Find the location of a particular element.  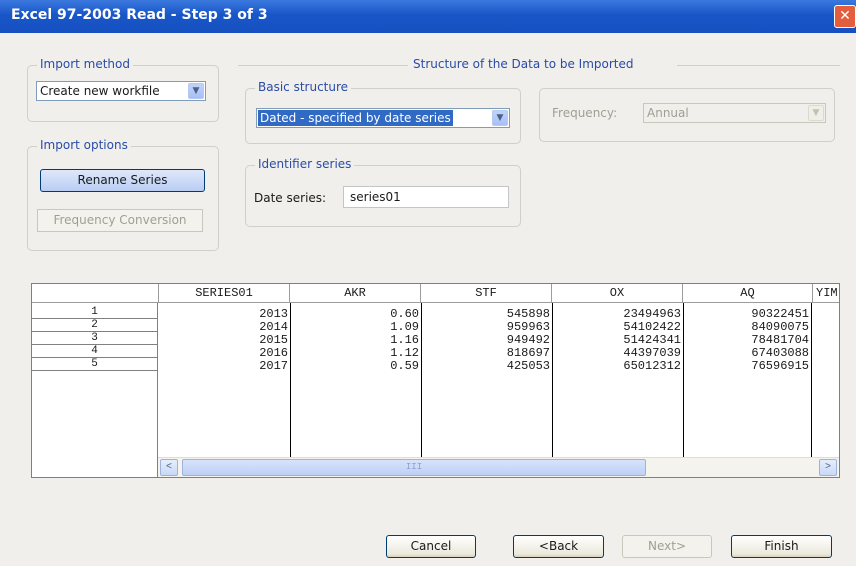

import-method-select: Create new workfile ▼ is located at coordinates (121, 91).